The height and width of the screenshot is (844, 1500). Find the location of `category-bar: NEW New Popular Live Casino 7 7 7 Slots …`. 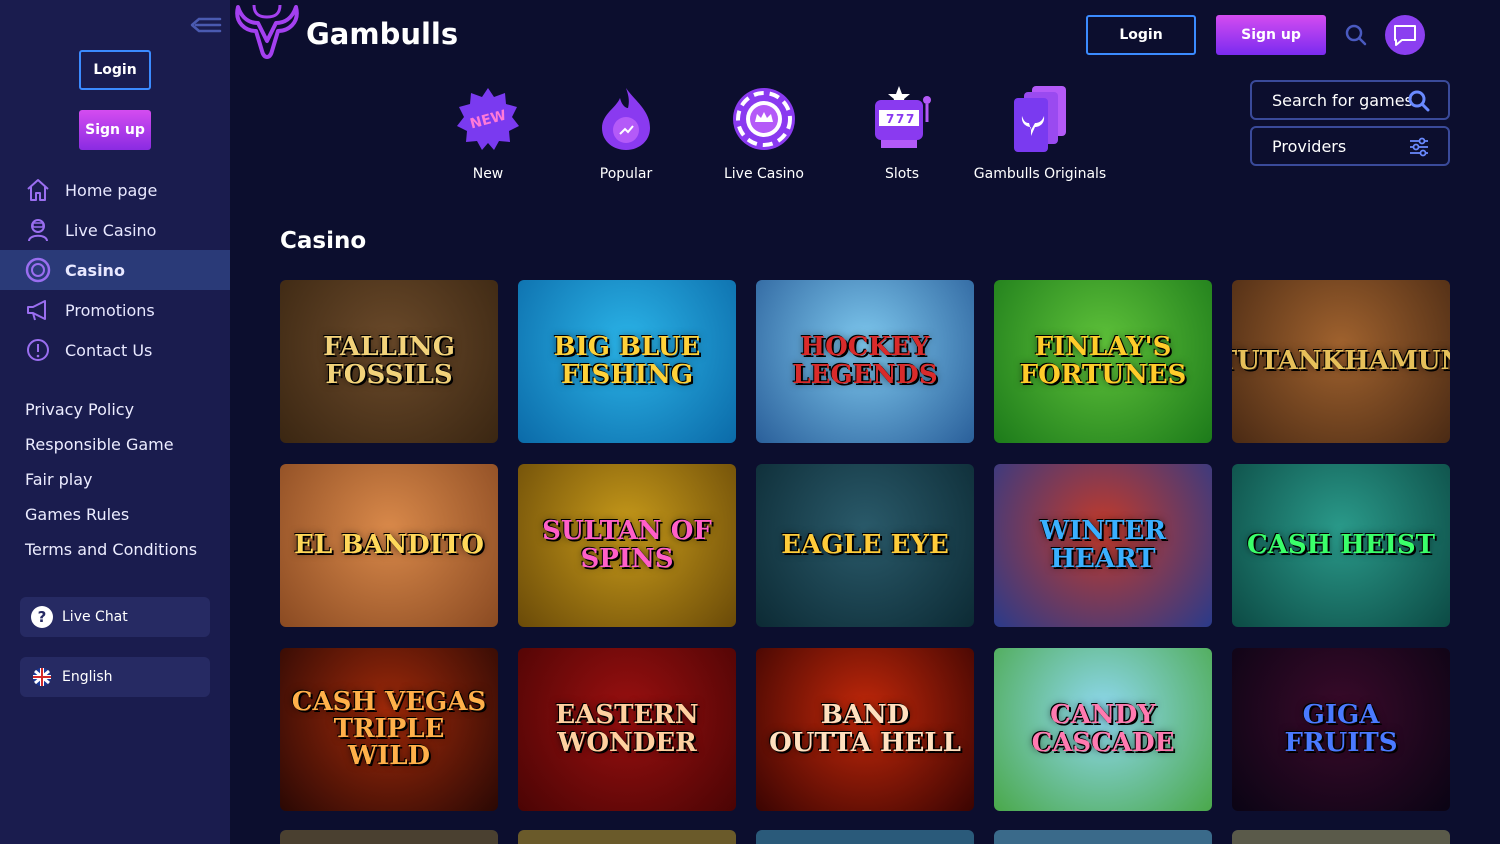

category-bar: NEW New Popular Live Casino 7 7 7 Slots … is located at coordinates (764, 133).